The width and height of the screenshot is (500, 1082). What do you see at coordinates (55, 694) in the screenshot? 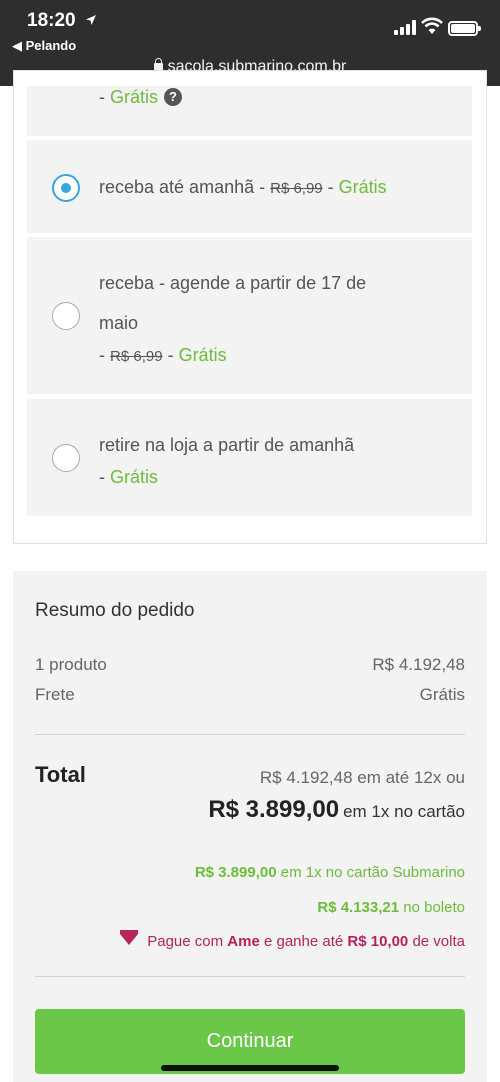
I see `shipping-label: Frete` at bounding box center [55, 694].